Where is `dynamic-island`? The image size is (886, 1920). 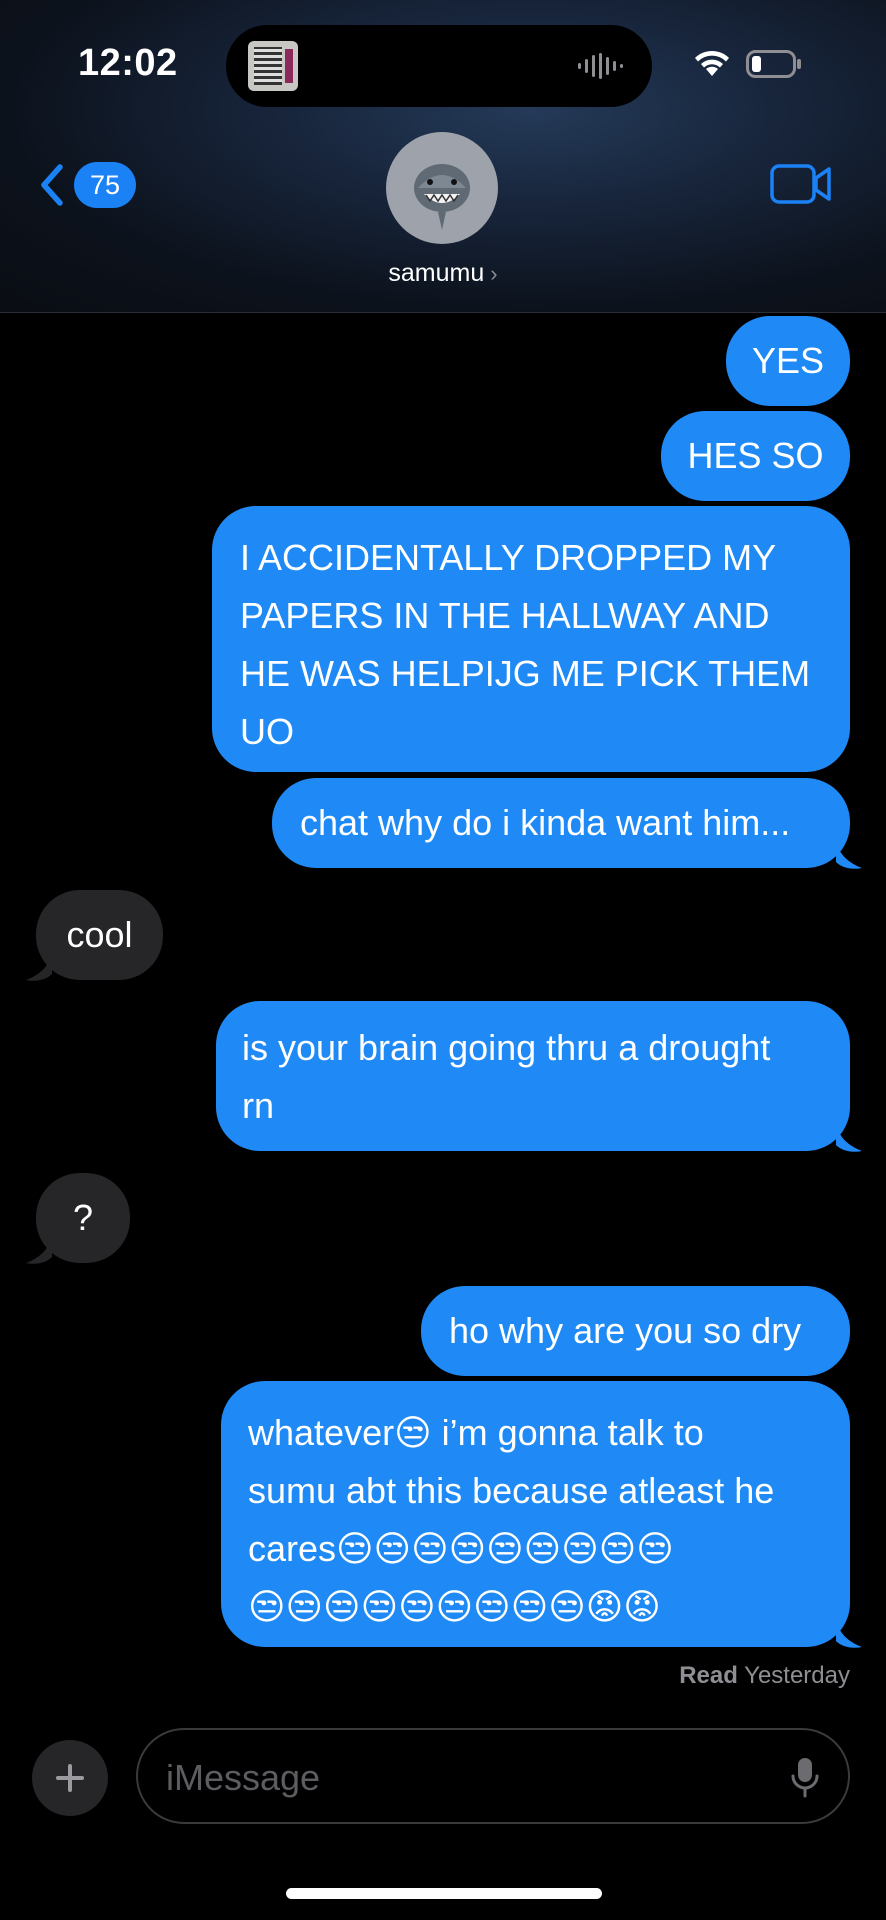 dynamic-island is located at coordinates (439, 66).